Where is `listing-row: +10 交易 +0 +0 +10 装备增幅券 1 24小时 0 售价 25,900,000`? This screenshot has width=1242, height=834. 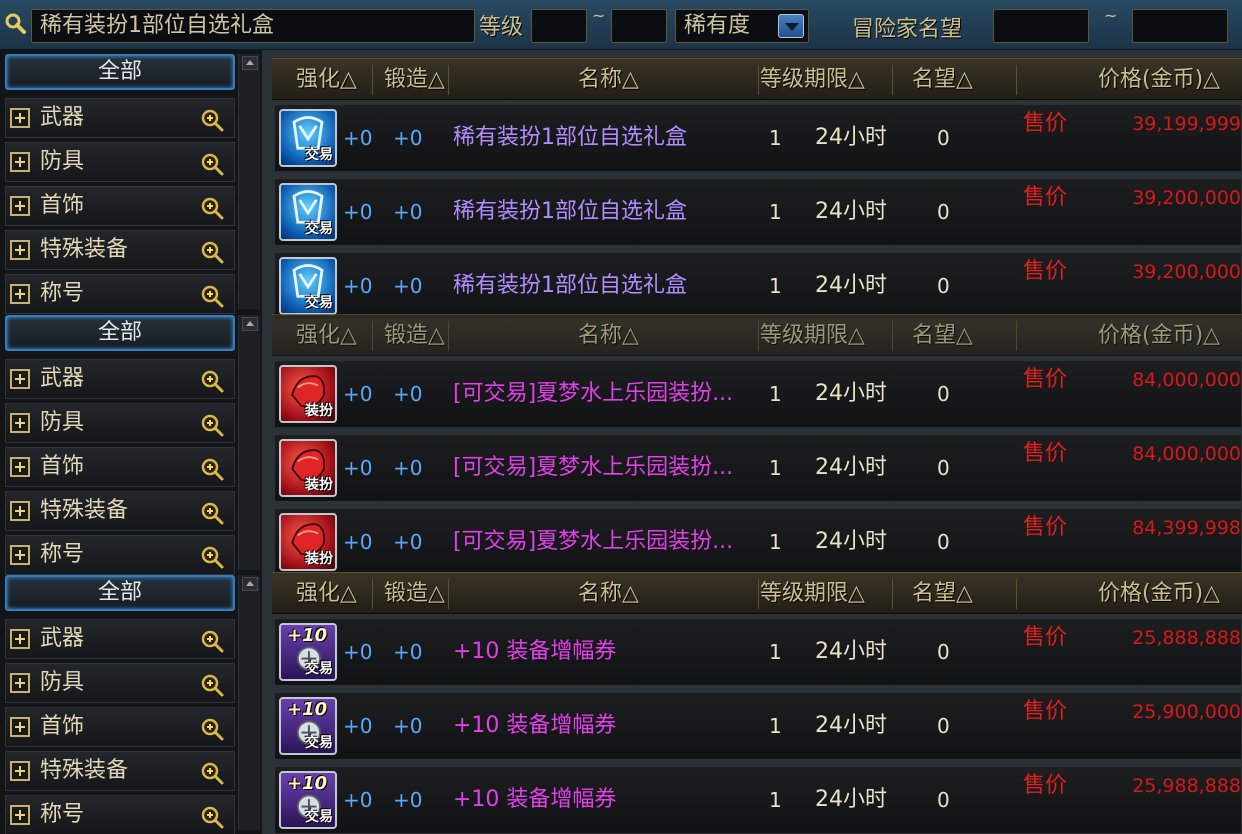 listing-row: +10 交易 +0 +0 +10 装备增幅券 1 24小时 0 售价 25,900,000 is located at coordinates (758, 726).